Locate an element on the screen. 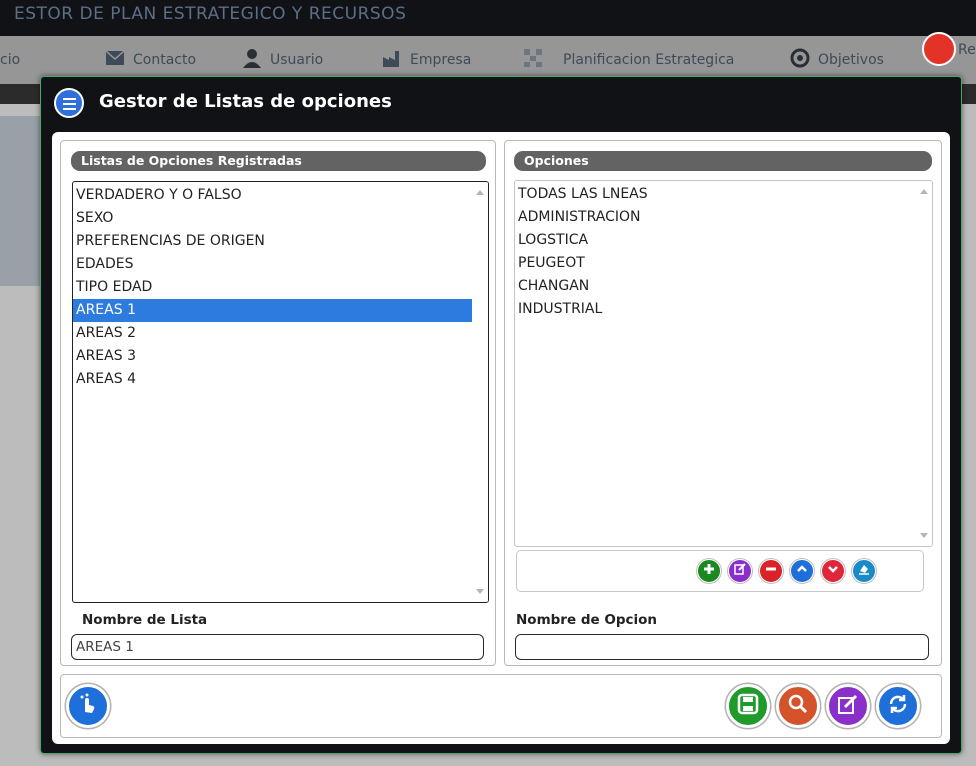 This screenshot has height=766, width=976. options-toolbar is located at coordinates (720, 571).